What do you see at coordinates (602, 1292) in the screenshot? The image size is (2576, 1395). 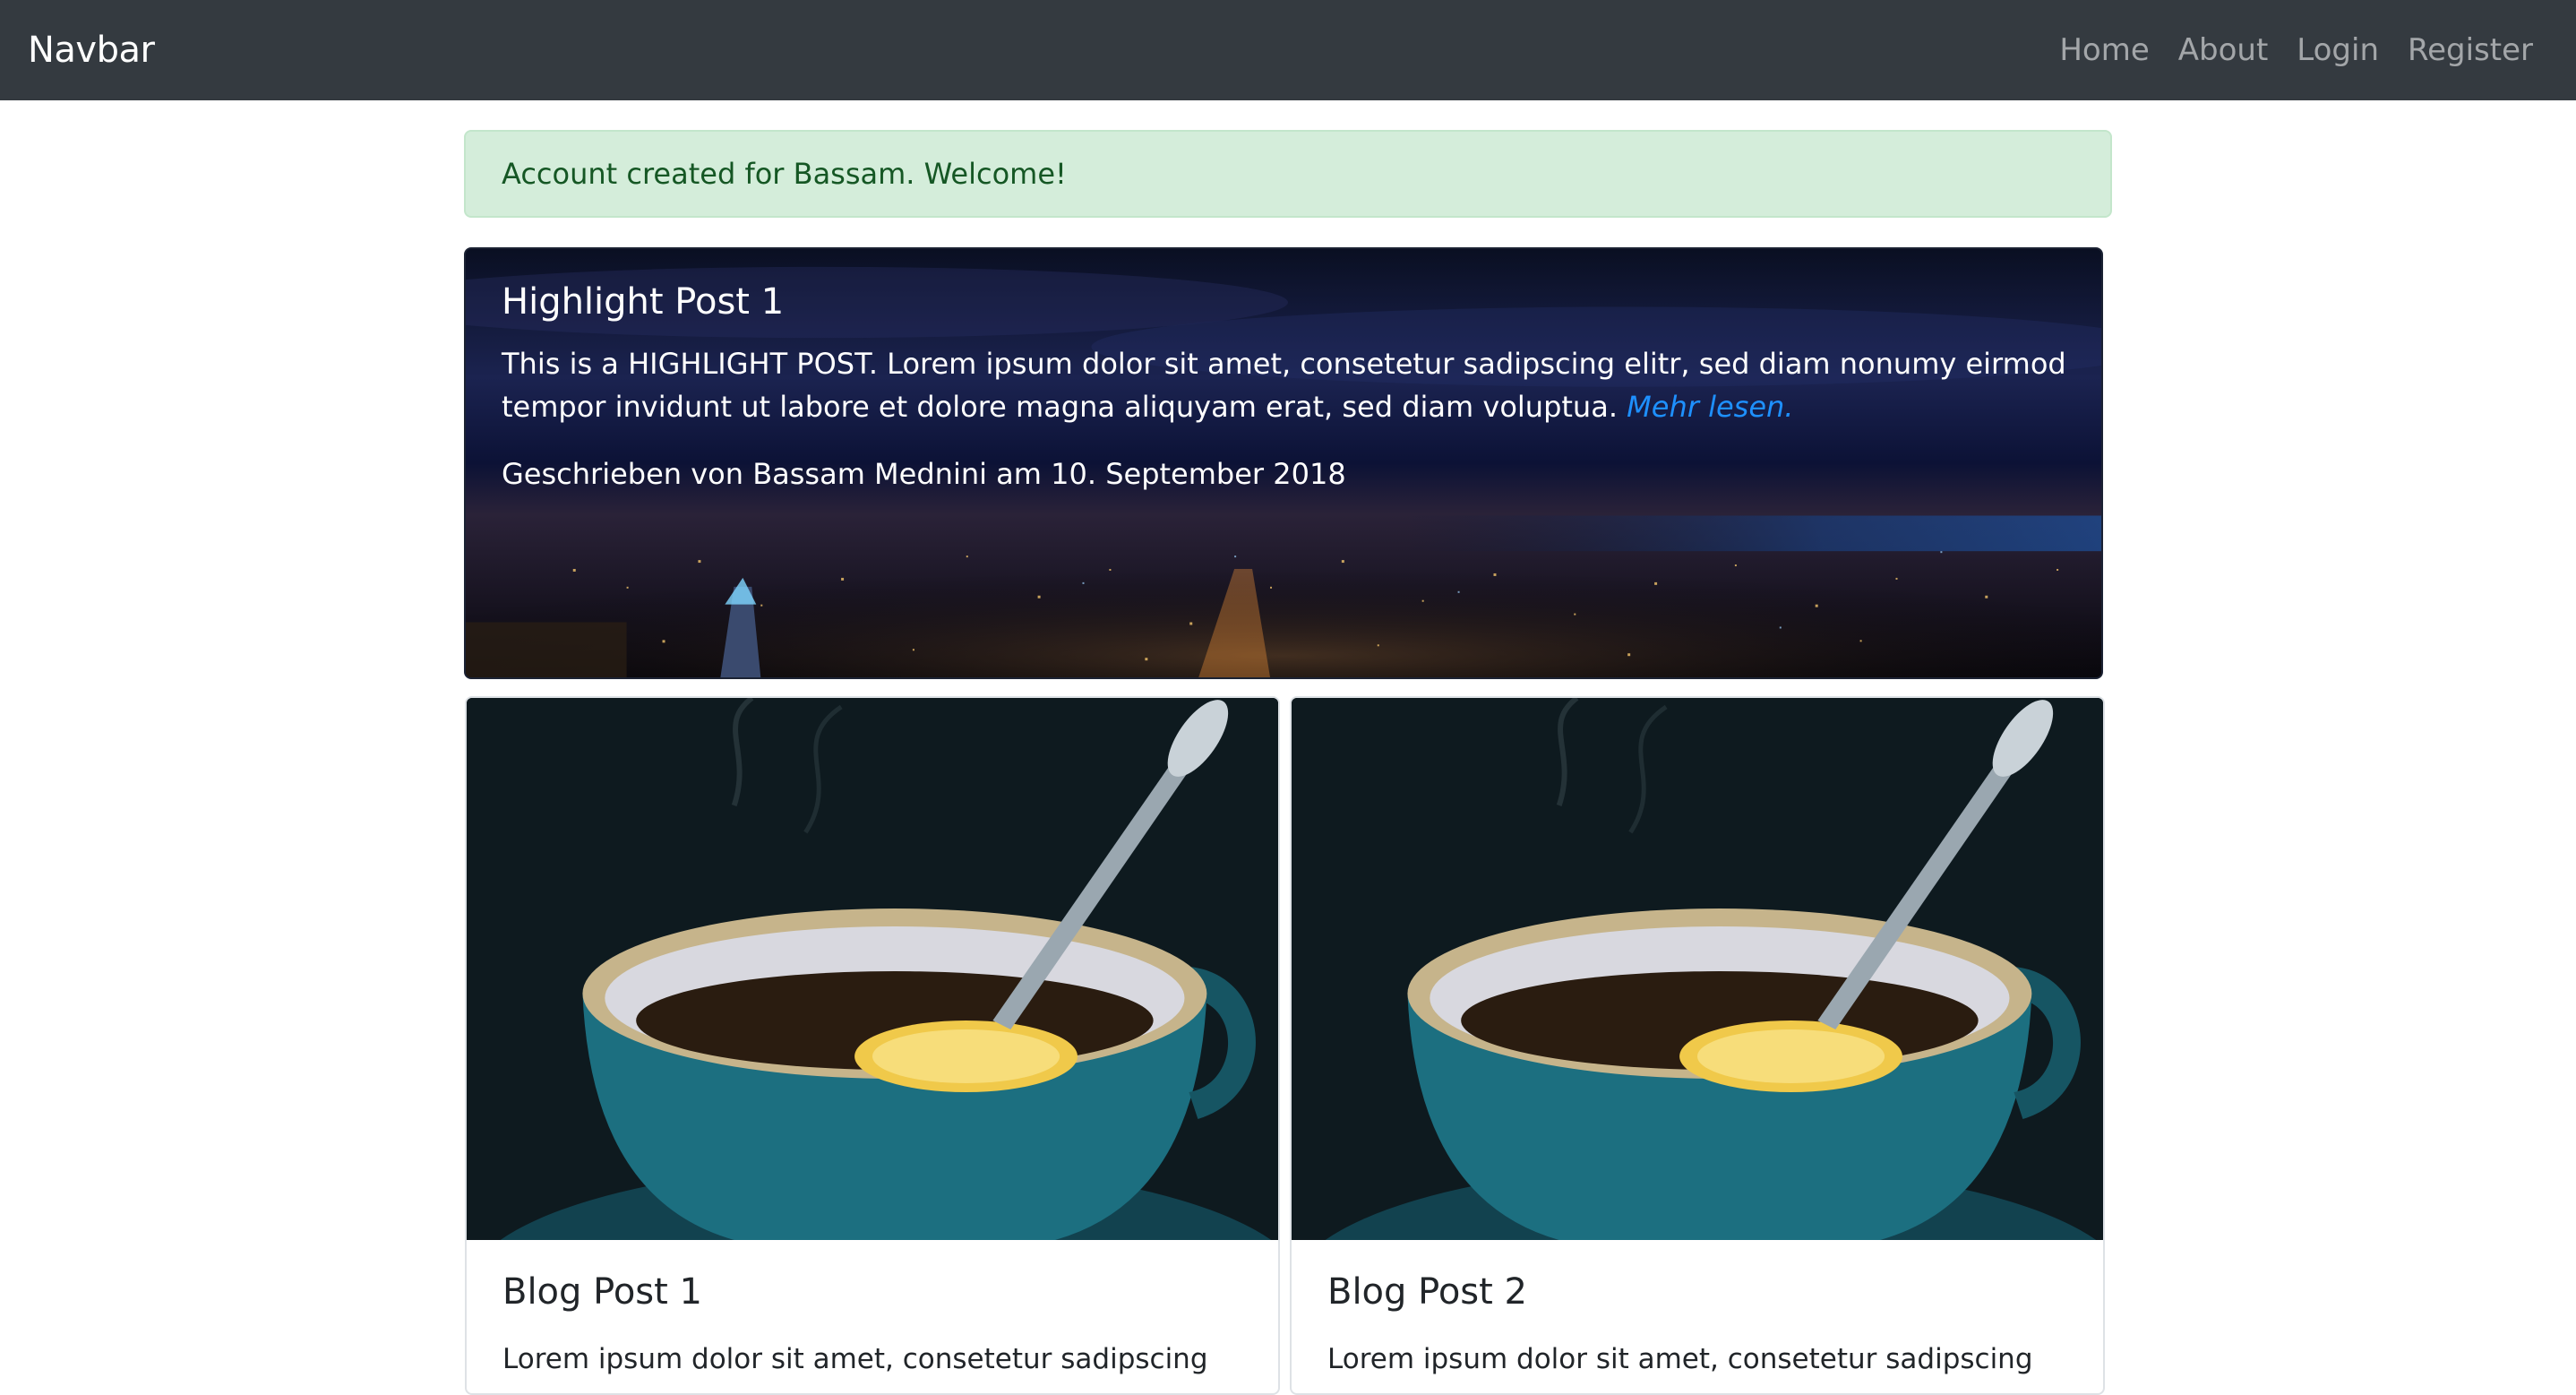 I see `blog-post-title: Blog Post 1` at bounding box center [602, 1292].